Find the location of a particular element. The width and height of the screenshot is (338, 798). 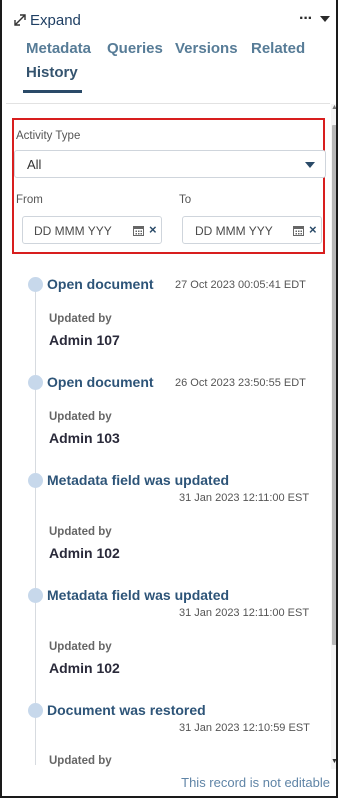

event-date: 26 Oct 2023 23:50:55 EDT is located at coordinates (240, 383).